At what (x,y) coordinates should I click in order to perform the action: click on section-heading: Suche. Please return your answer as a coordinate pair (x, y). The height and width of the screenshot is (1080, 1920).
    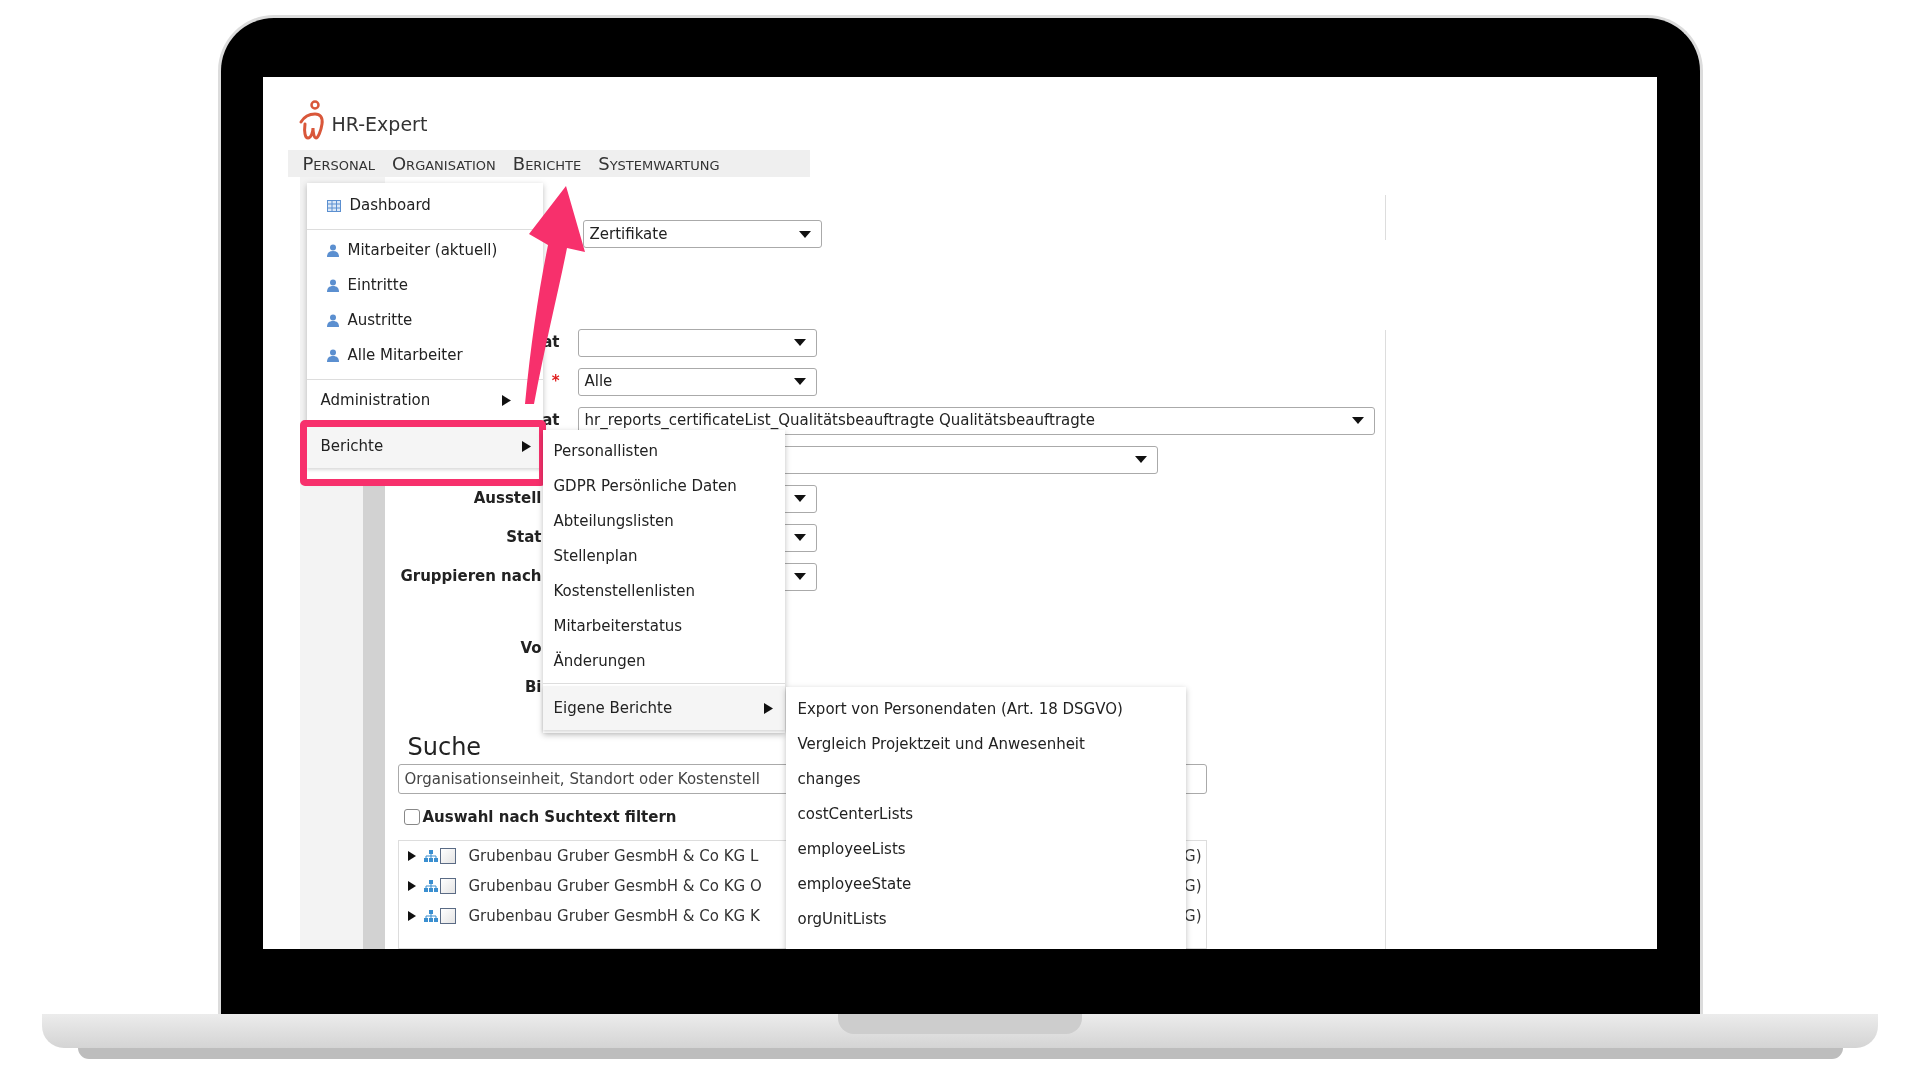
    Looking at the image, I should click on (444, 747).